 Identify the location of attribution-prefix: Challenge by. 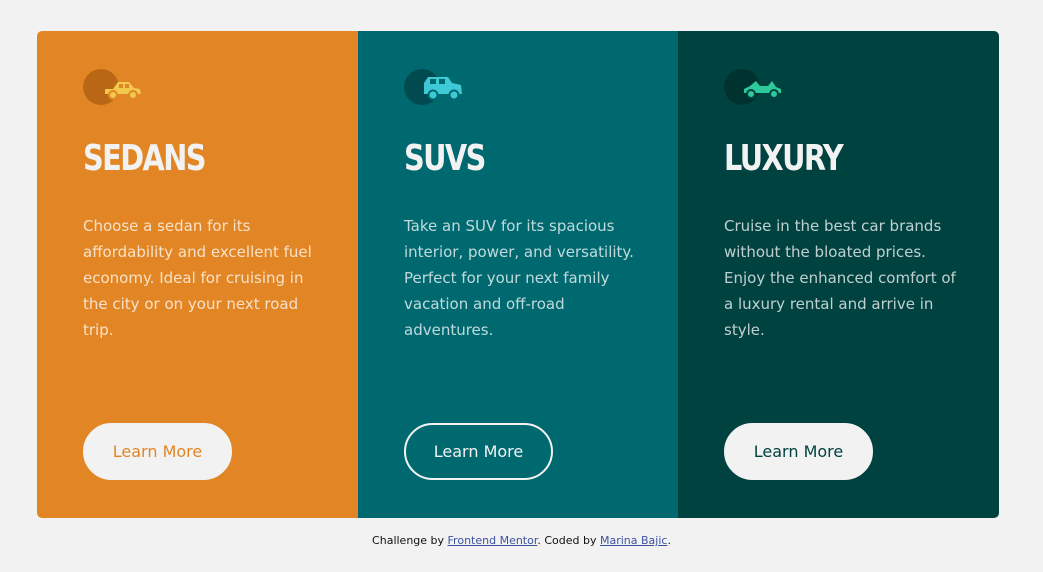
(410, 540).